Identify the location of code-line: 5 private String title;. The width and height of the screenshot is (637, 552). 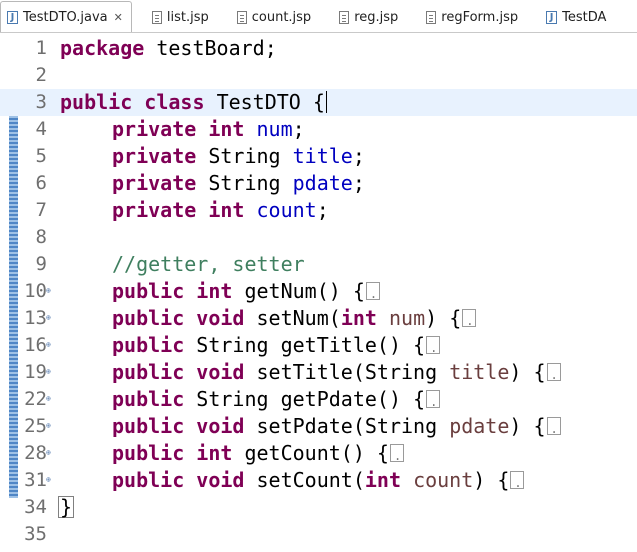
(318, 156).